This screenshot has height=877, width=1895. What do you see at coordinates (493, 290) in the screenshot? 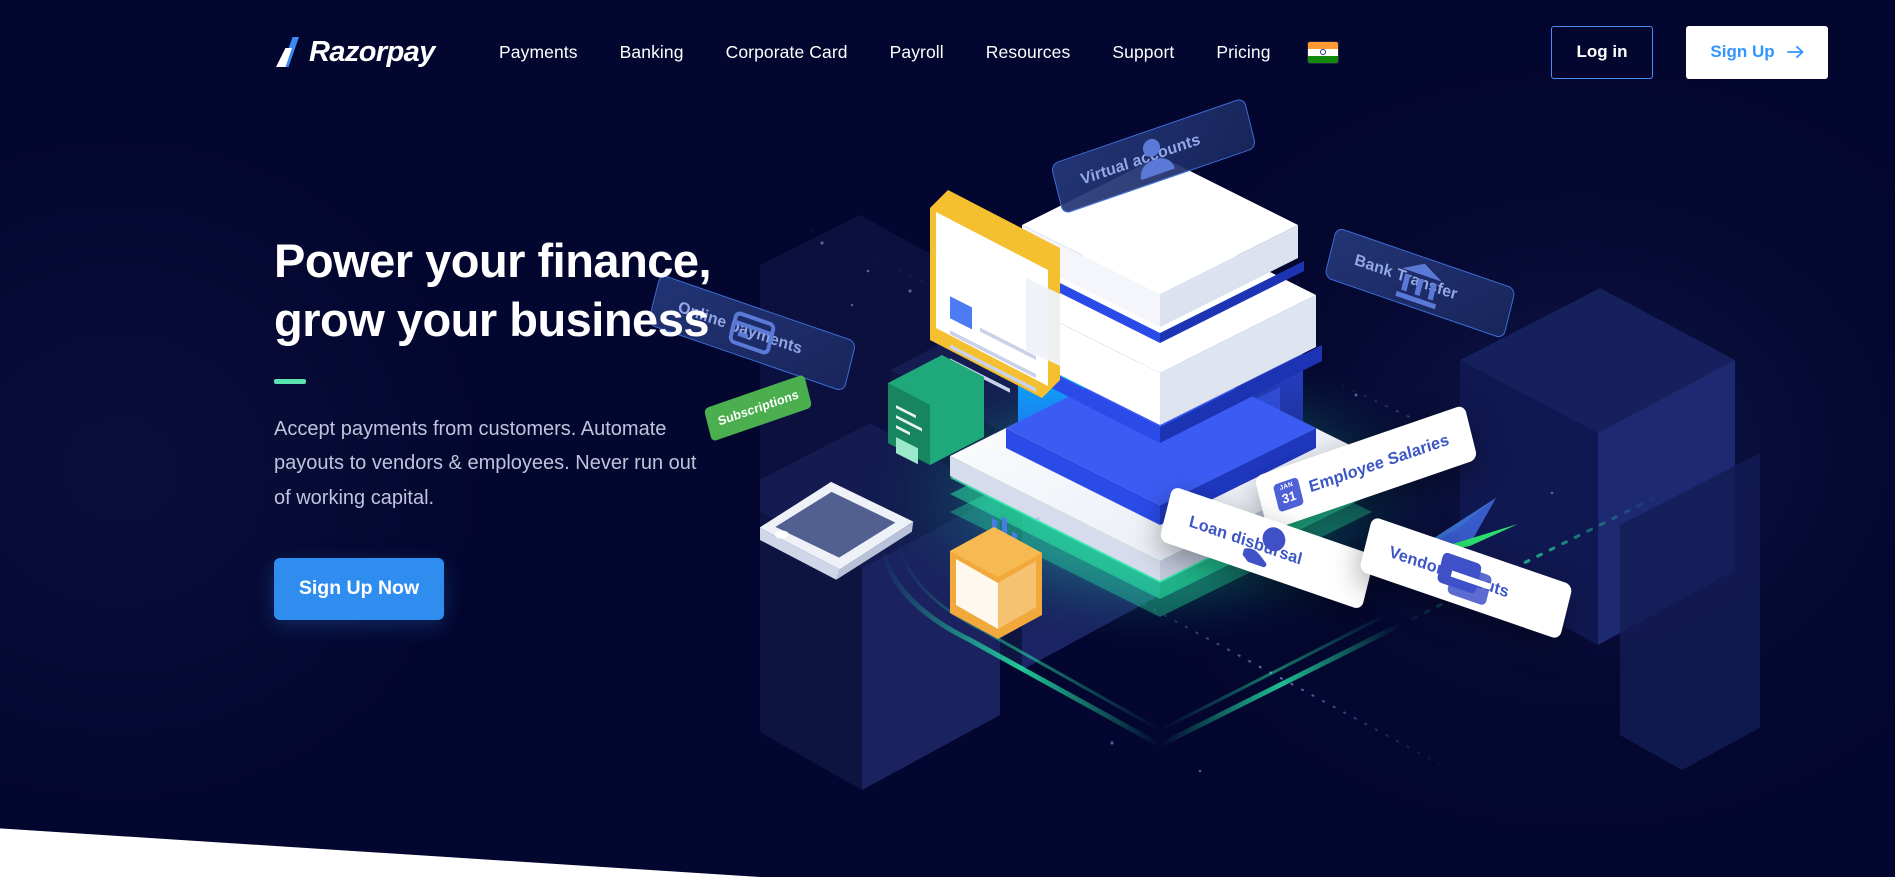
I see `hero-title: Power your finance, grow your business` at bounding box center [493, 290].